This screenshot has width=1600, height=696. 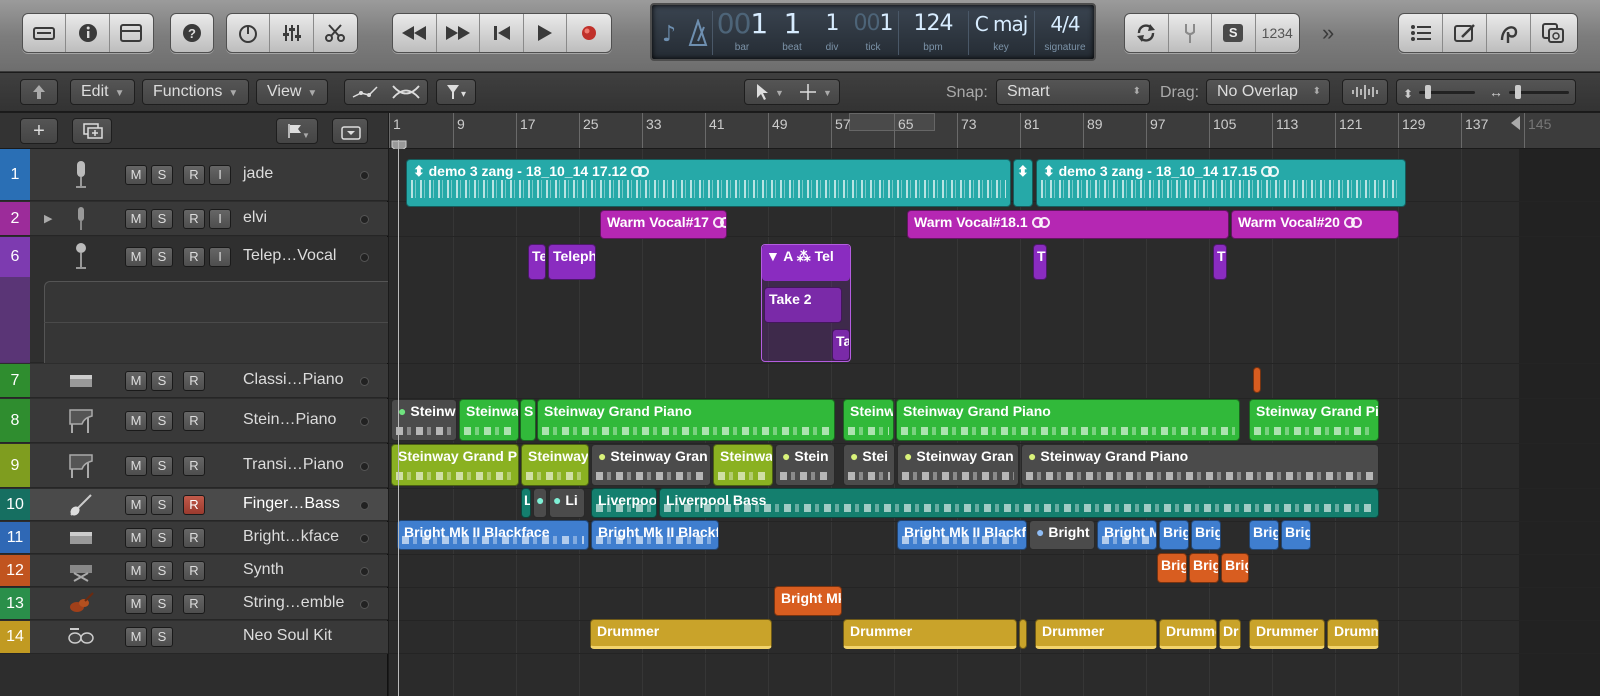 I want to click on track-name: Classi…Piano, so click(x=293, y=380).